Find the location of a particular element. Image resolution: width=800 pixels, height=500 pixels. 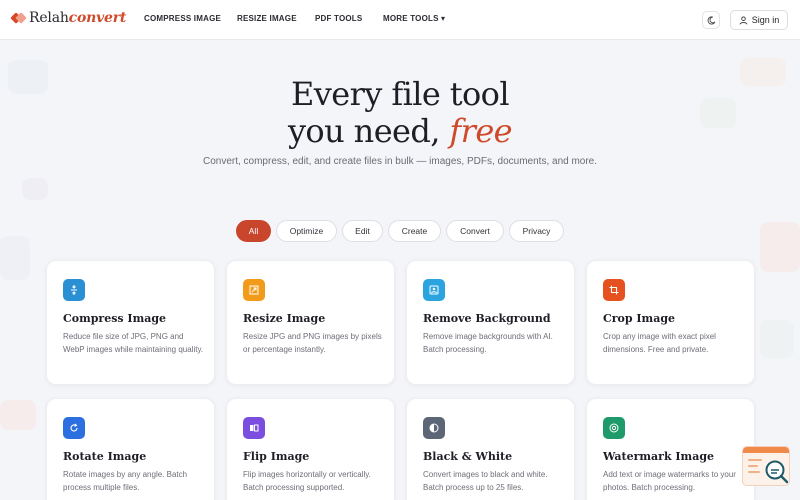

nav-compress-image: COMPRESS IMAGE is located at coordinates (182, 18).